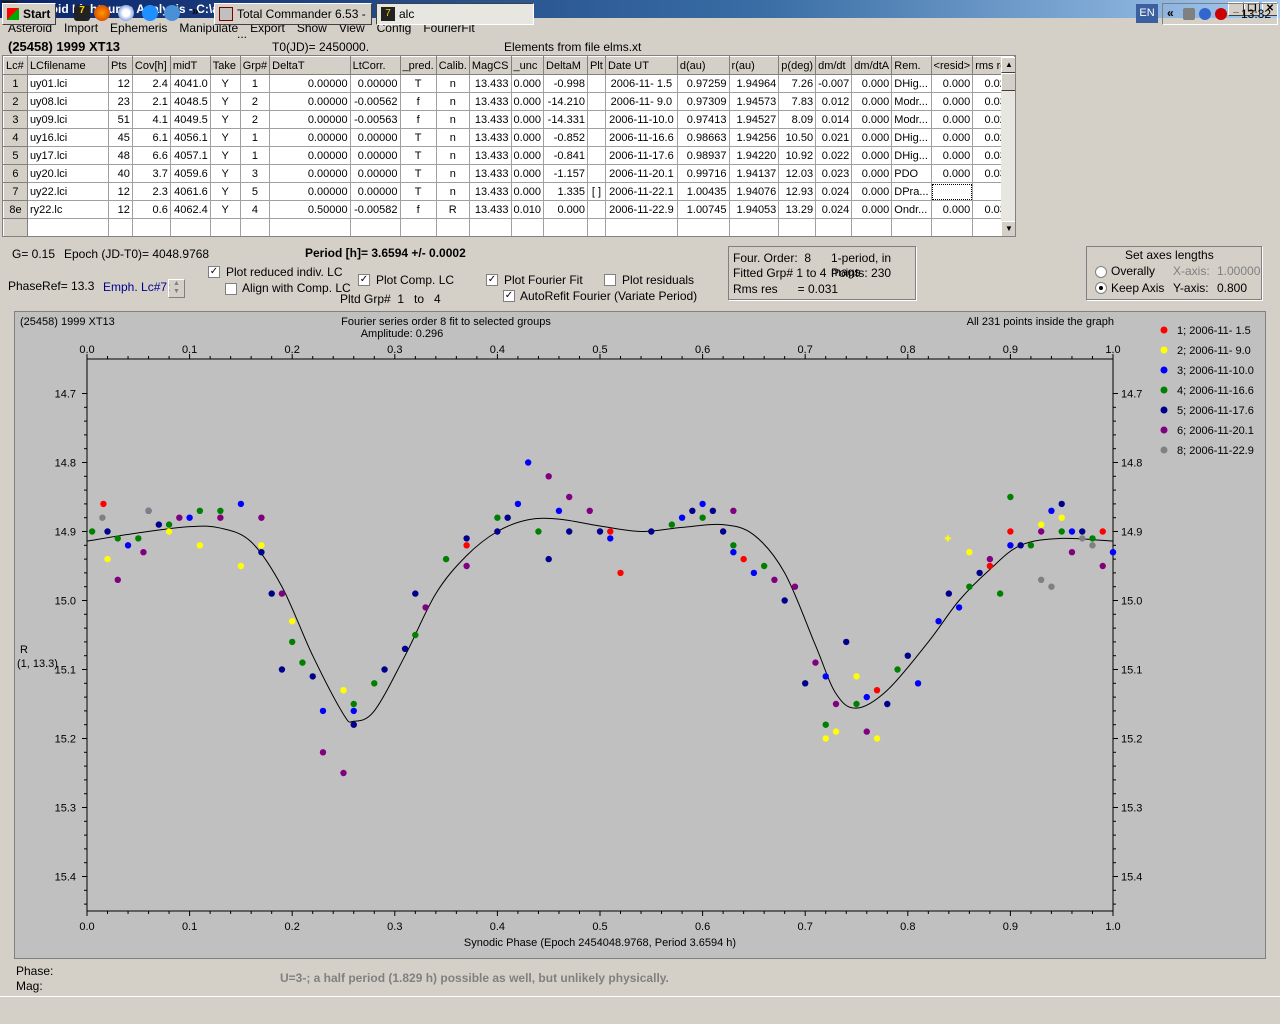 The image size is (1280, 1024). What do you see at coordinates (565, 101) in the screenshot?
I see `table-cell: -14.210` at bounding box center [565, 101].